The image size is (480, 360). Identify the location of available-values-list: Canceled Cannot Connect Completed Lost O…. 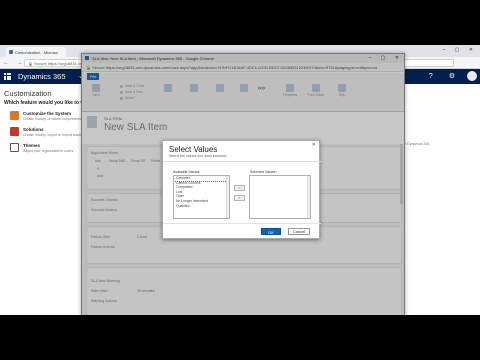
(201, 197).